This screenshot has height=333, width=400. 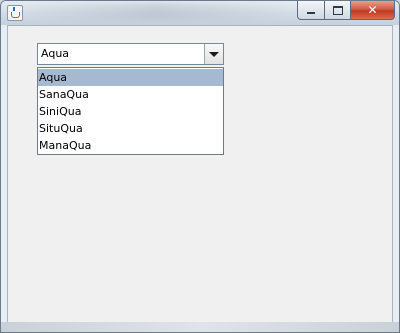 What do you see at coordinates (130, 54) in the screenshot?
I see `combo-box: Aqua` at bounding box center [130, 54].